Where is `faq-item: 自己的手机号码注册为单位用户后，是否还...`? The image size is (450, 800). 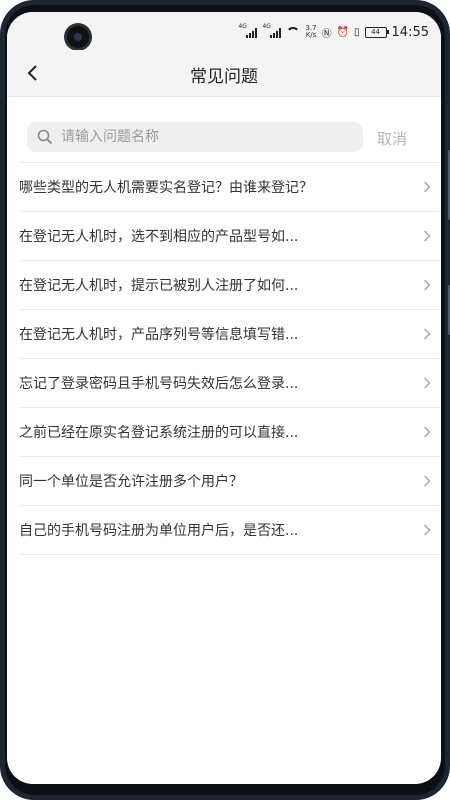 faq-item: 自己的手机号码注册为单位用户后，是否还... is located at coordinates (229, 530).